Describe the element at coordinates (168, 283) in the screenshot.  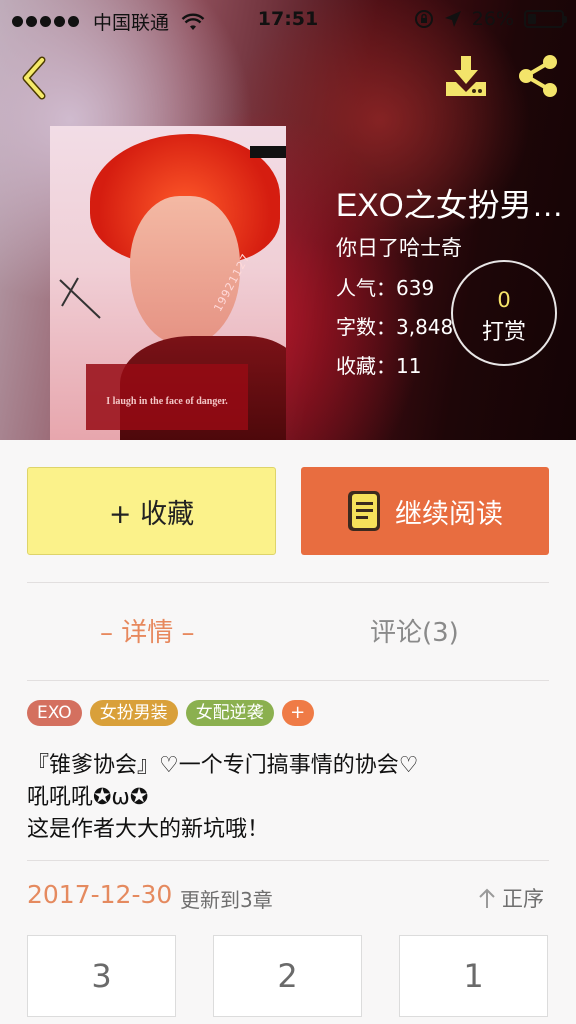
I see `book-cover: 19921127 I laugh in the face of danger.` at that location.